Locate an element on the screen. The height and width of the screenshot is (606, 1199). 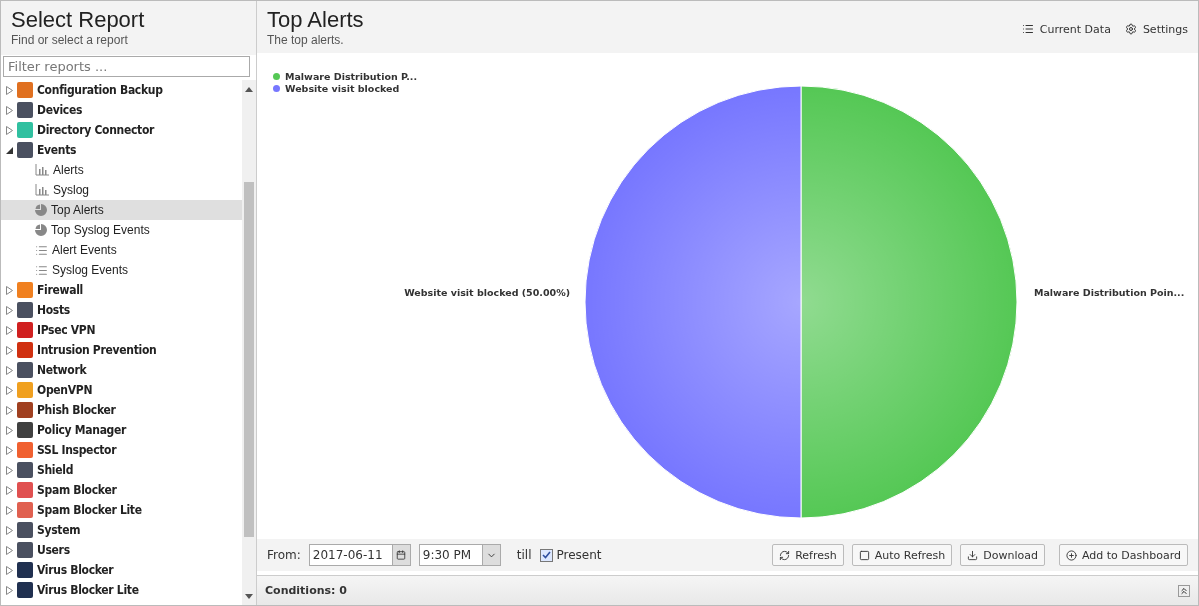
slice-label: Website visit blocked (50.00%) is located at coordinates (487, 292).